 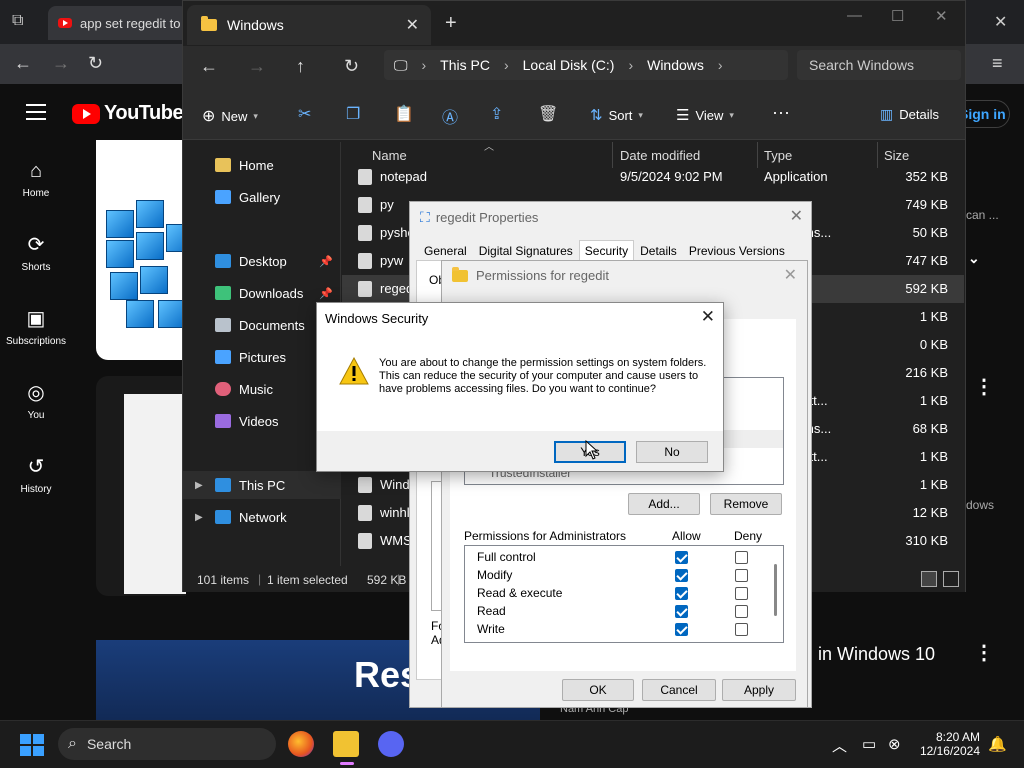 I want to click on copy-icon: ❐, so click(x=353, y=114).